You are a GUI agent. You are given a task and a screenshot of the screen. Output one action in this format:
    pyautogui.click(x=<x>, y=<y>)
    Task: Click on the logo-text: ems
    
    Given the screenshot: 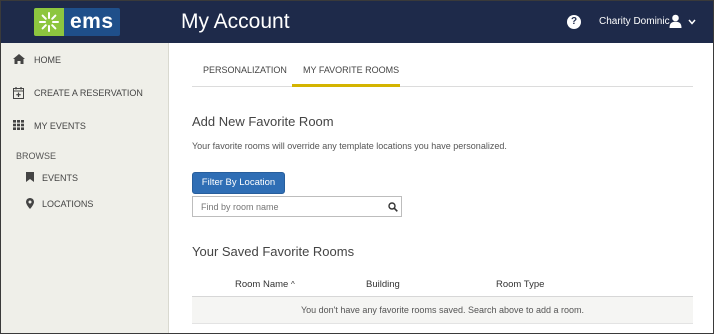 What is the action you would take?
    pyautogui.click(x=92, y=21)
    